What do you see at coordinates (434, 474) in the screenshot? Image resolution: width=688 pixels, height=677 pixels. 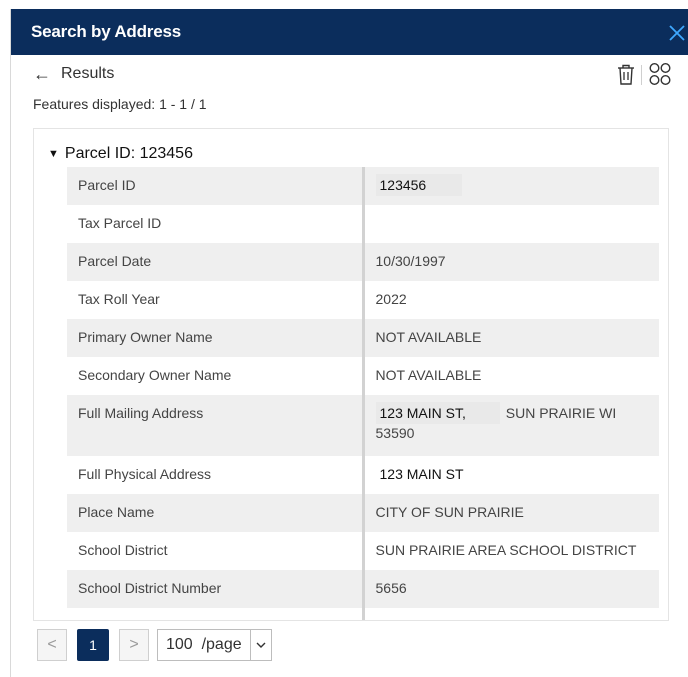 I see `attribute-value-text: 123 MAIN ST` at bounding box center [434, 474].